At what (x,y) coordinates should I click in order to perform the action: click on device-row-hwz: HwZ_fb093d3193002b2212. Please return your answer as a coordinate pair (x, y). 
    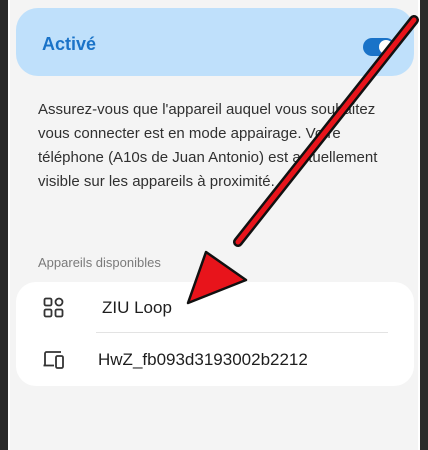
    Looking at the image, I should click on (215, 360).